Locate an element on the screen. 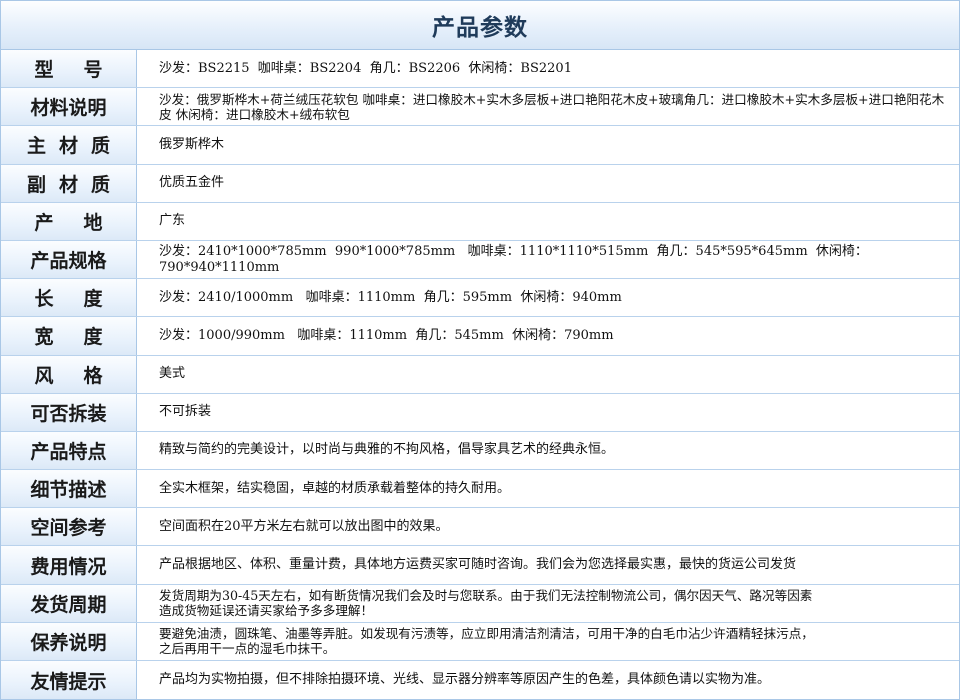  row-label: 空间参考 is located at coordinates (69, 527).